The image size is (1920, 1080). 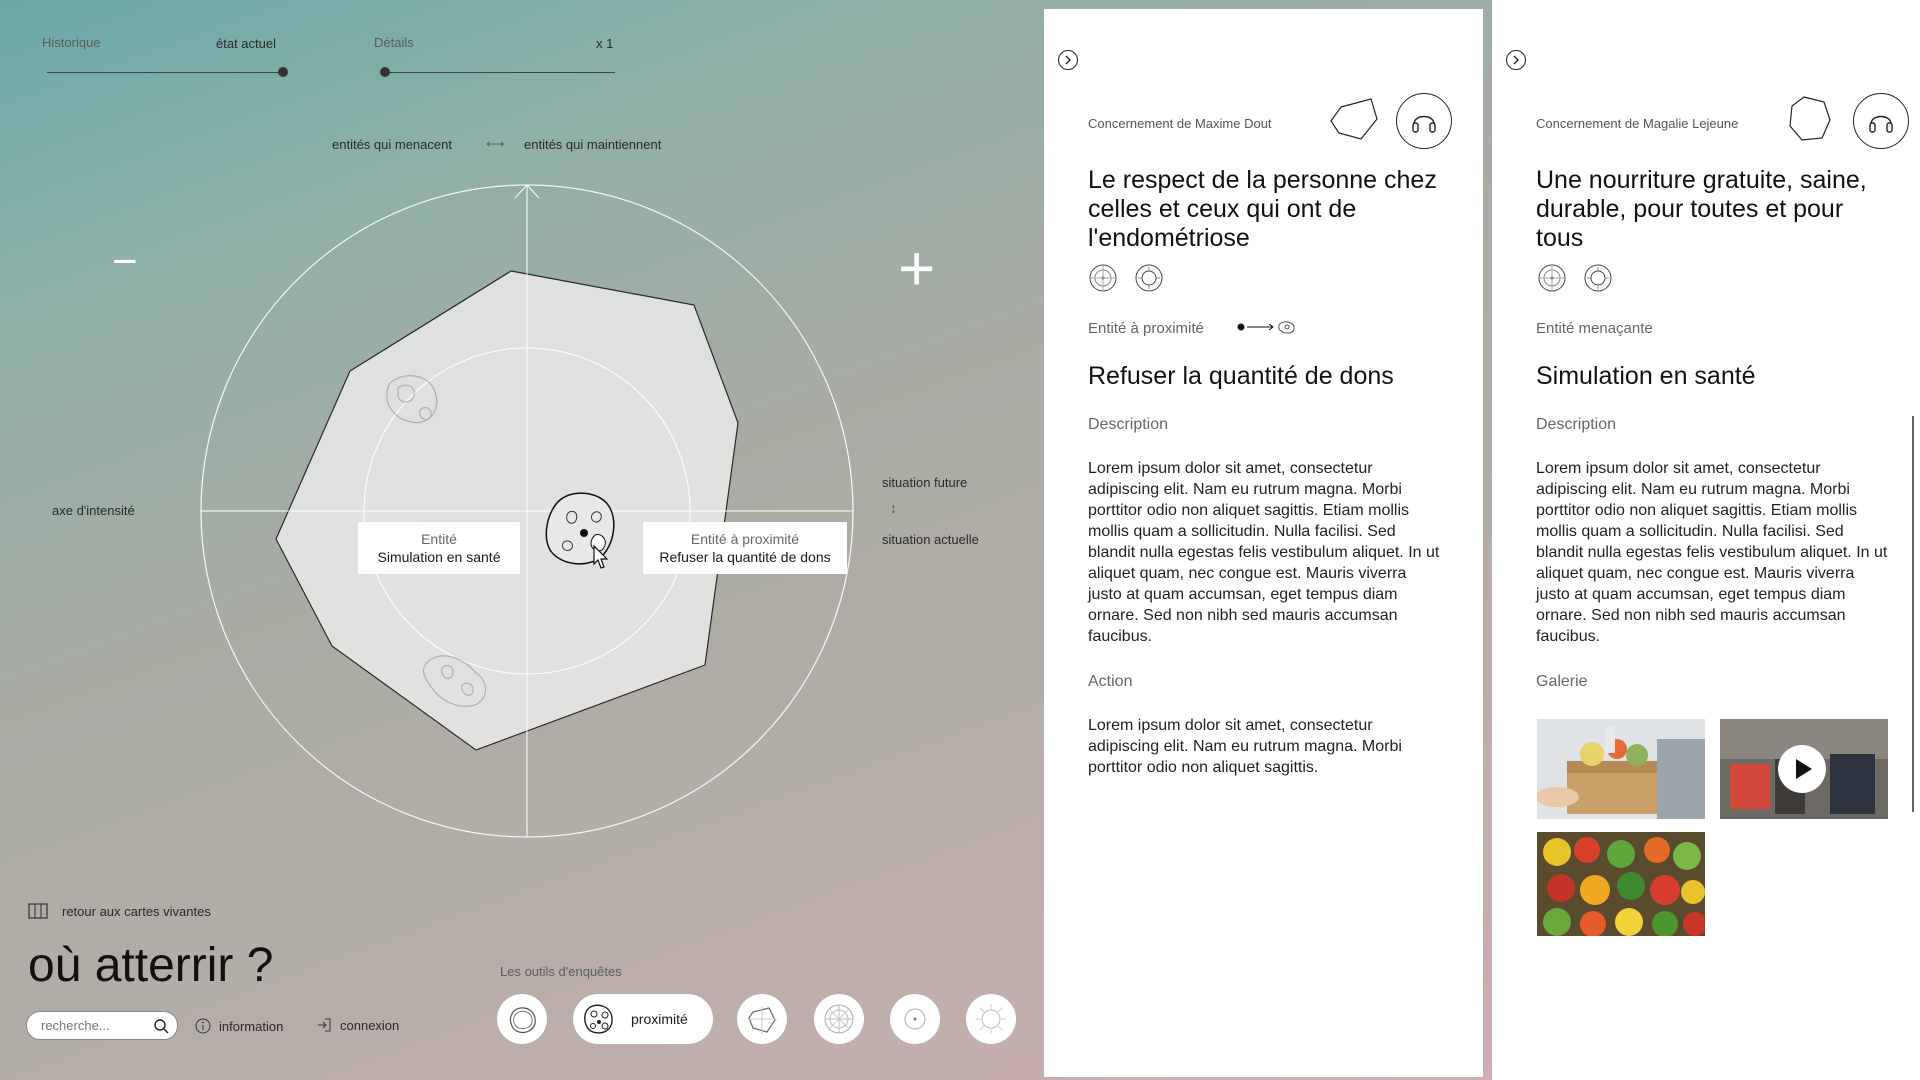 What do you see at coordinates (893, 508) in the screenshot?
I see `vertical-arrow-icon: ↕` at bounding box center [893, 508].